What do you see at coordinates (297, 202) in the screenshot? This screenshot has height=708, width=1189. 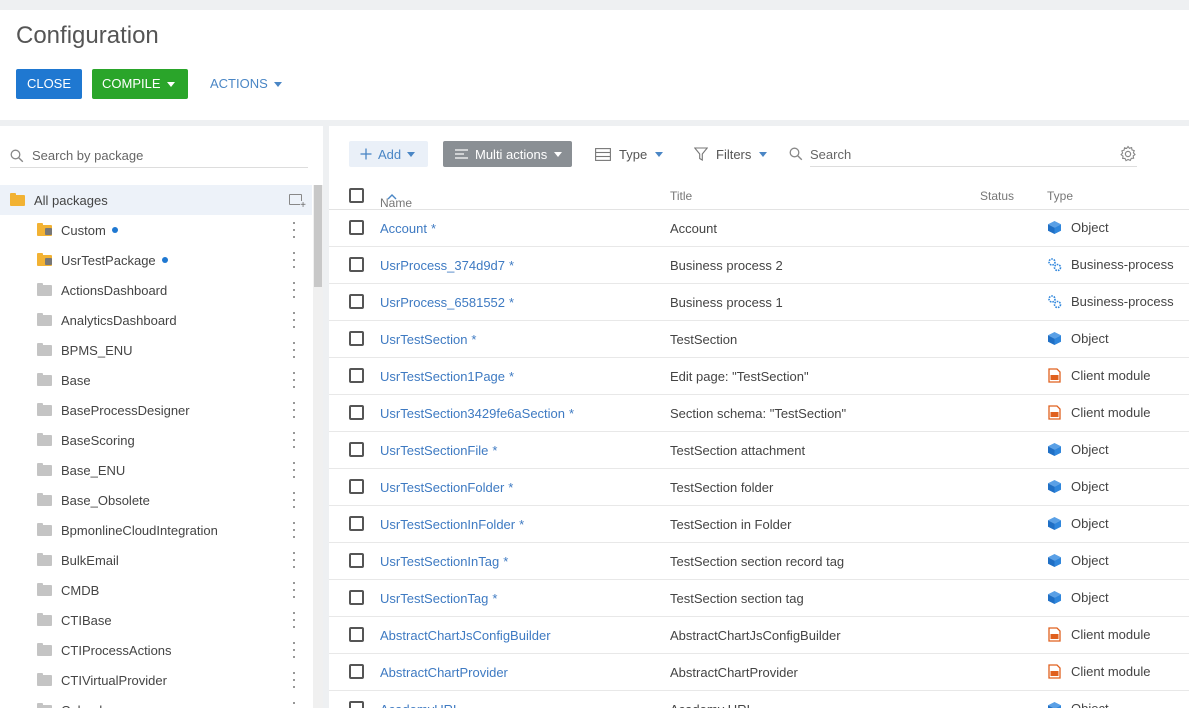 I see `add-folder-icon` at bounding box center [297, 202].